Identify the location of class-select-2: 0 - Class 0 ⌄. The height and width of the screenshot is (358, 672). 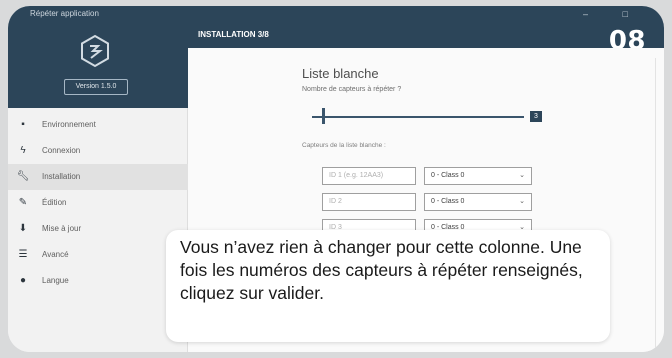
(478, 202).